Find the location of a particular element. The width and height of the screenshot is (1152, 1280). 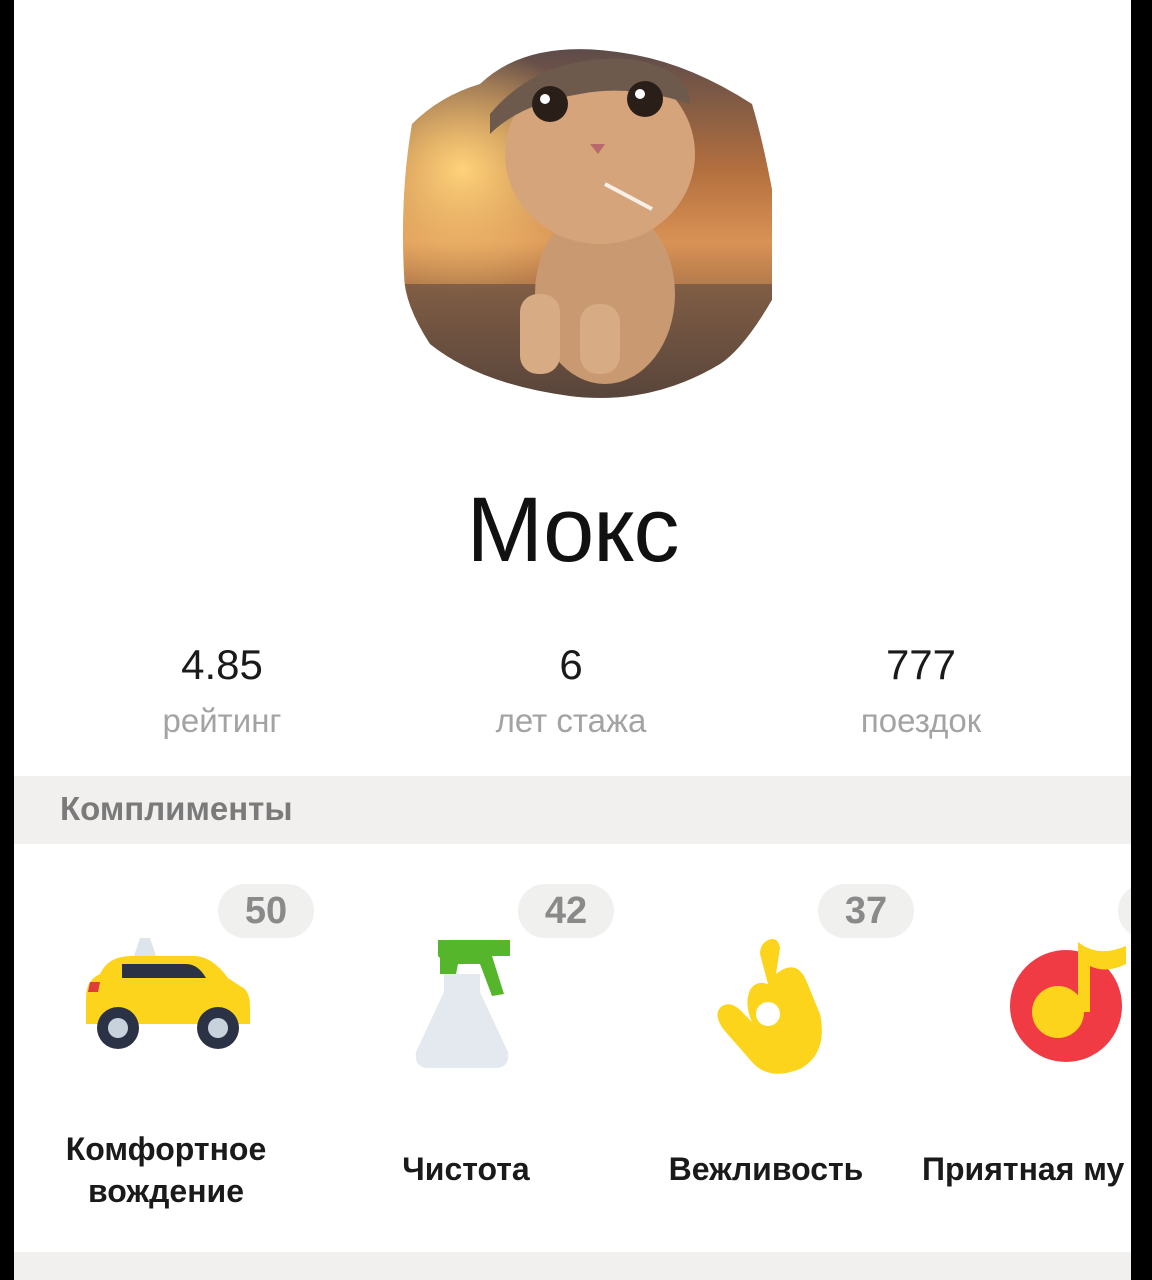

driver-name: Мокс is located at coordinates (572, 530).